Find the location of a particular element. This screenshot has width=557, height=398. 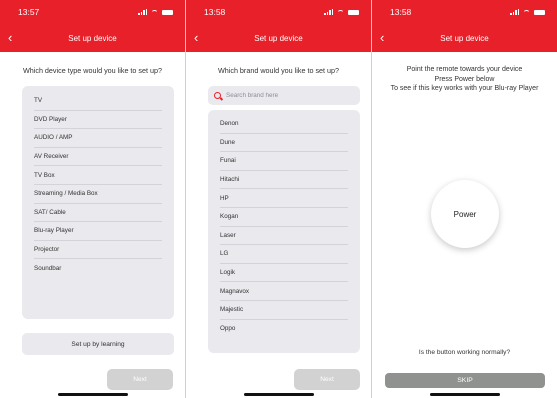

status-bar: 13:57 is located at coordinates (92, 12).